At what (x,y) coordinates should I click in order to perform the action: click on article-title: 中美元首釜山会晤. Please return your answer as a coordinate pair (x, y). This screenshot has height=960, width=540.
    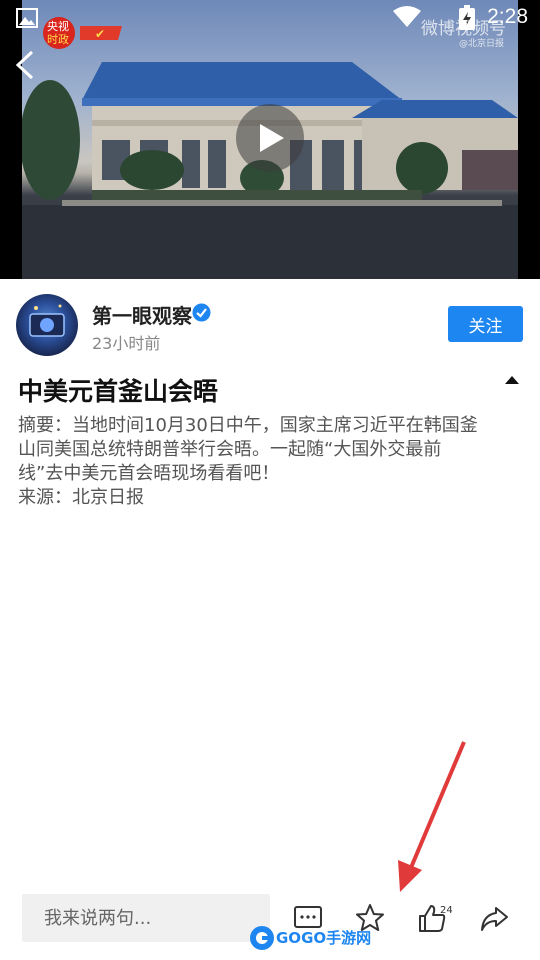
    Looking at the image, I should click on (118, 391).